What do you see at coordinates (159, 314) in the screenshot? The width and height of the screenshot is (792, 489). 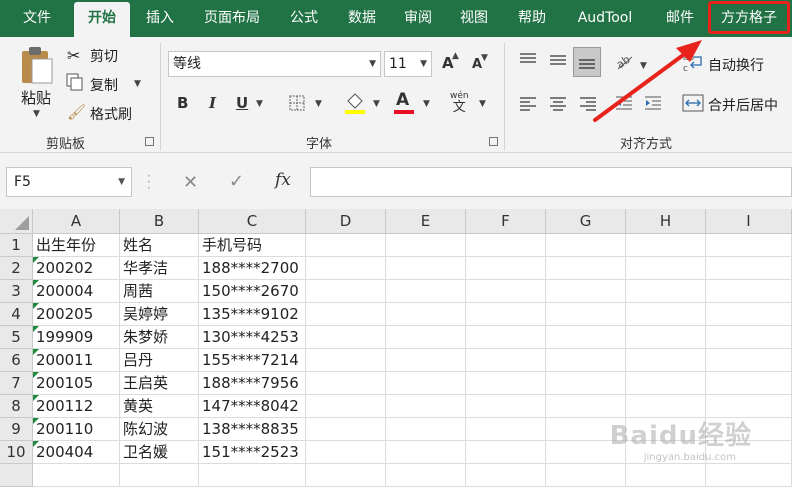 I see `cell-B: 吴婷婷` at bounding box center [159, 314].